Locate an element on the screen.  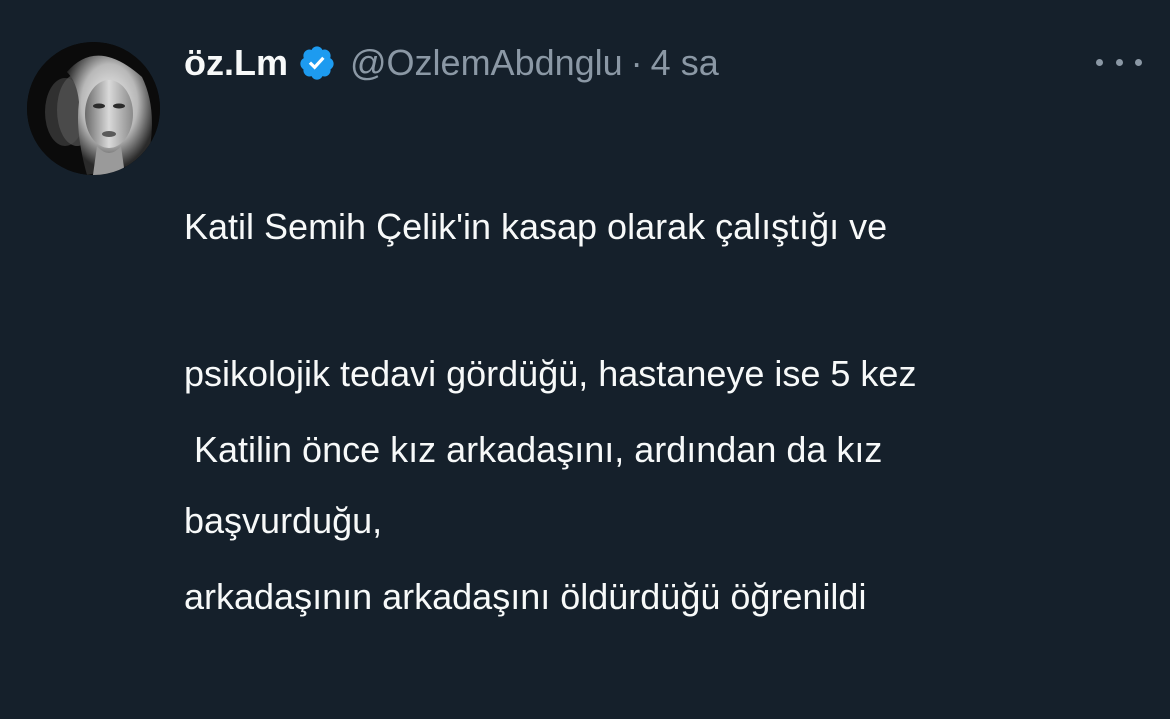
tweet-header: öz.Lm @OzlemAbdnglu · 4 sa is located at coordinates (451, 63).